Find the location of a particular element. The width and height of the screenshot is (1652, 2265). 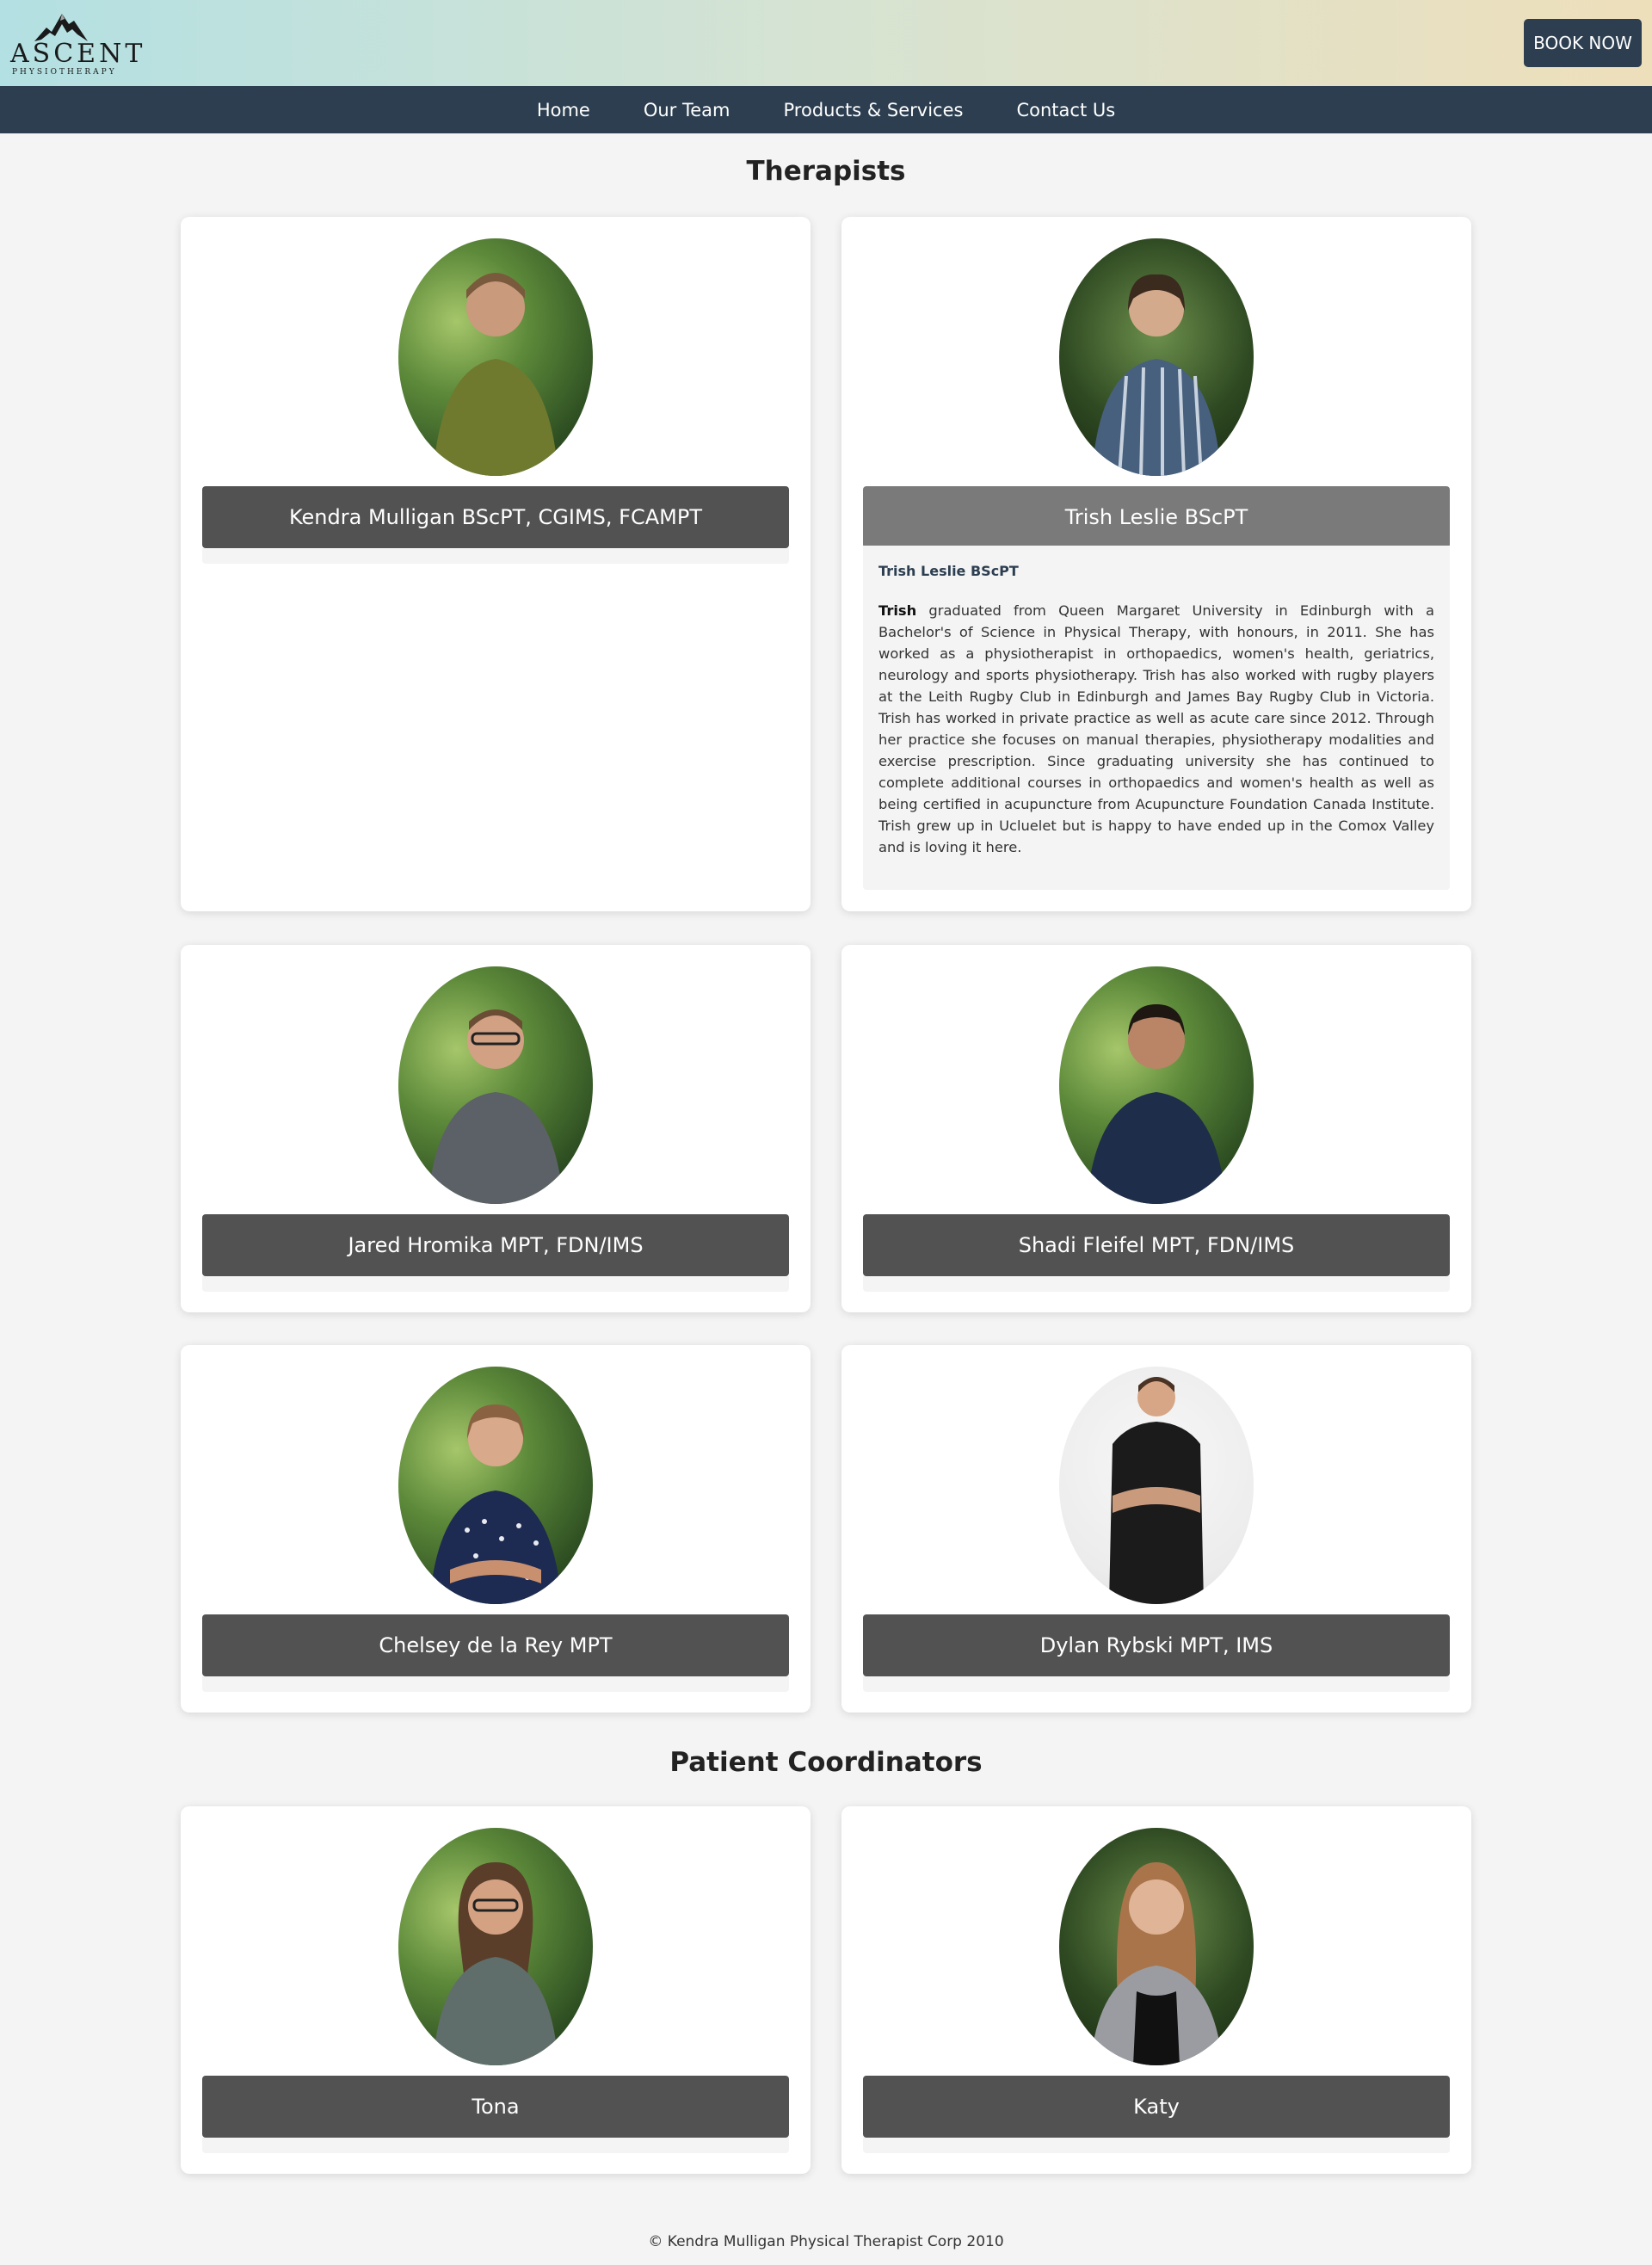

logo-text: ASCENT is located at coordinates (78, 54).